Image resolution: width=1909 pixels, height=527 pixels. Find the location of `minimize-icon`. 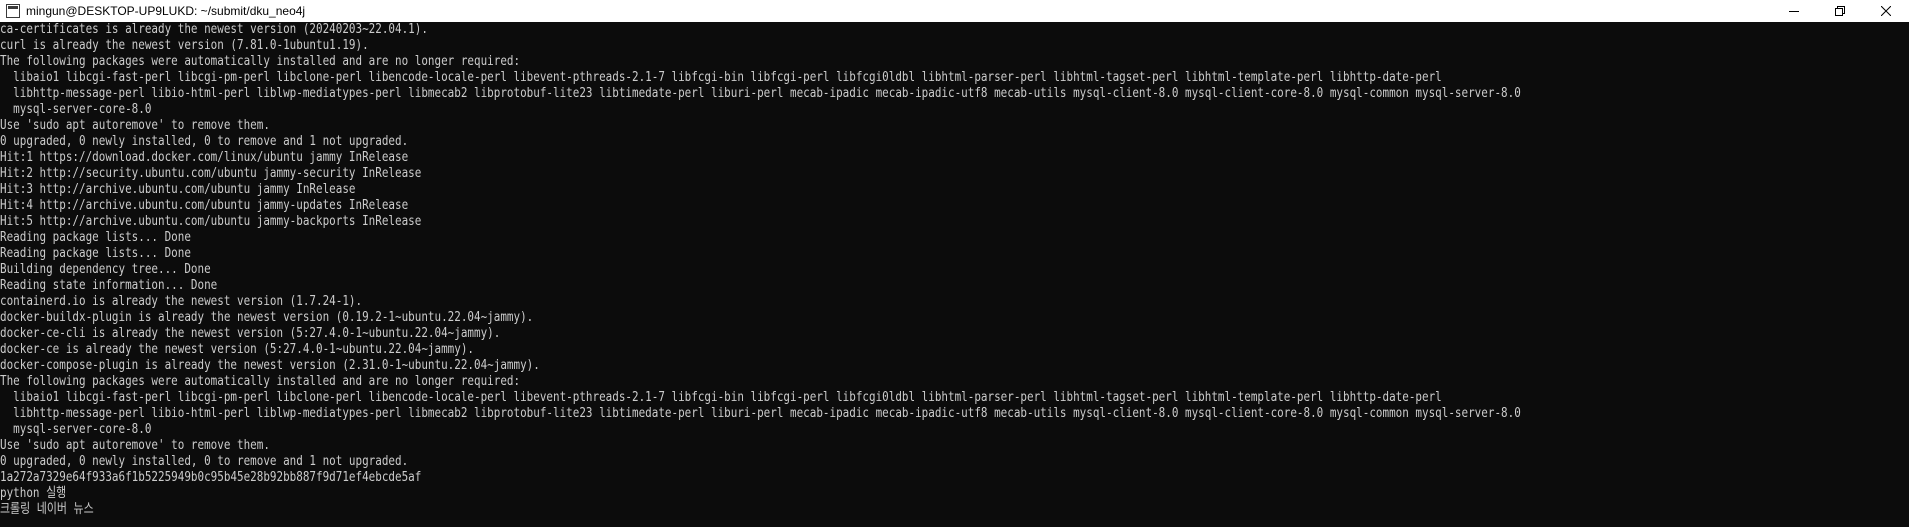

minimize-icon is located at coordinates (1794, 11).